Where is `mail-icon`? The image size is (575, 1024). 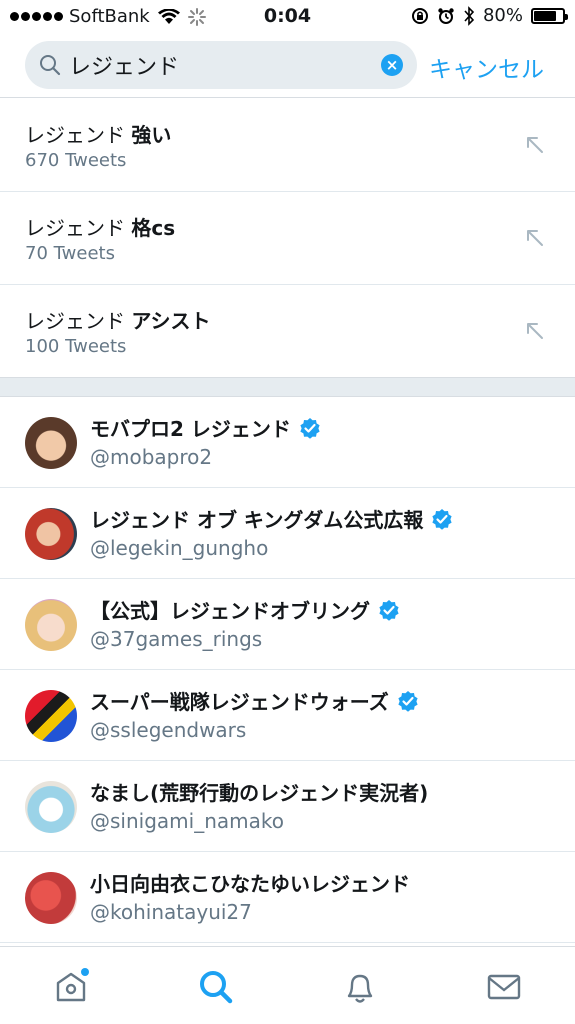 mail-icon is located at coordinates (504, 987).